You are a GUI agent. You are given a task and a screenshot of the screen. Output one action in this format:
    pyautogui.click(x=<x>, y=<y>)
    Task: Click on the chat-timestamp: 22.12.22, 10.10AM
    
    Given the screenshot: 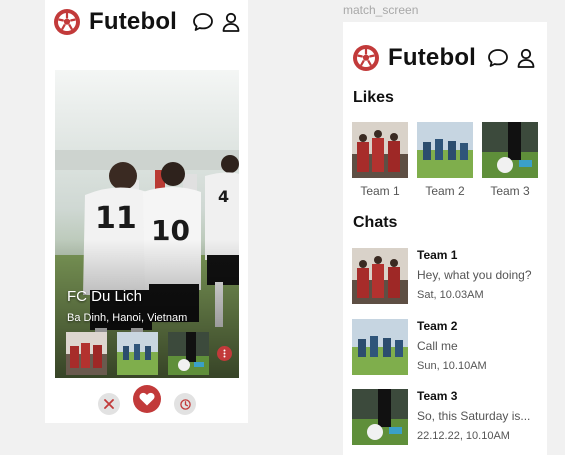 What is the action you would take?
    pyautogui.click(x=463, y=436)
    